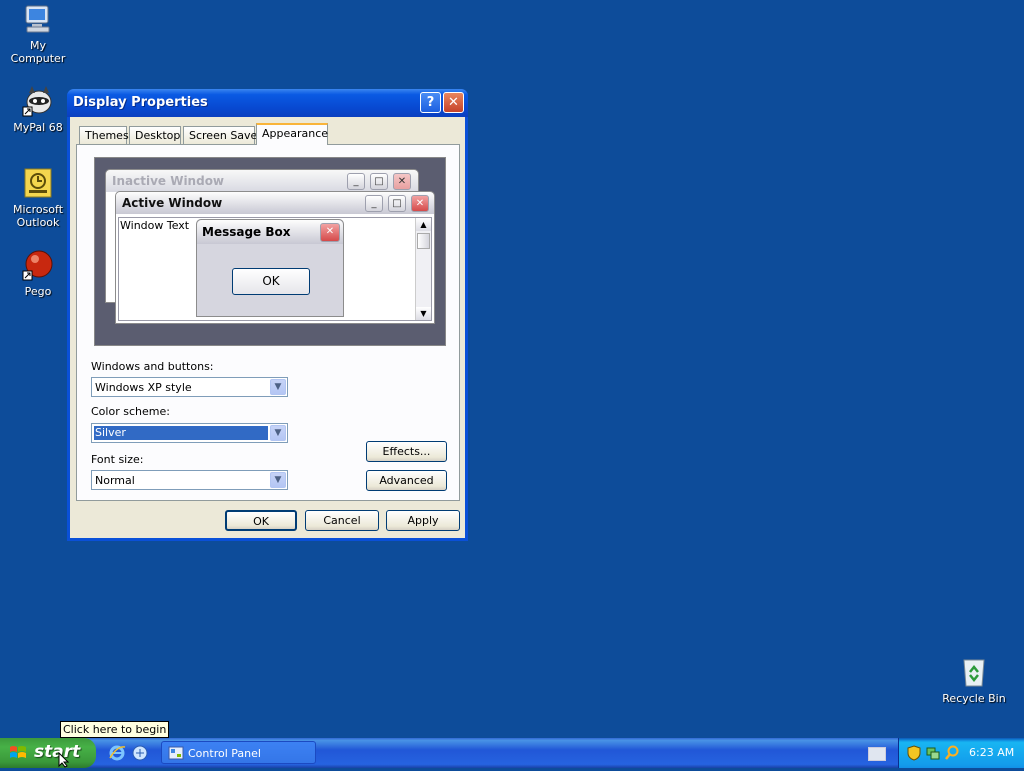 The height and width of the screenshot is (771, 1024). Describe the element at coordinates (38, 216) in the screenshot. I see `desktop-icon-label: Microsoft Outlook` at that location.